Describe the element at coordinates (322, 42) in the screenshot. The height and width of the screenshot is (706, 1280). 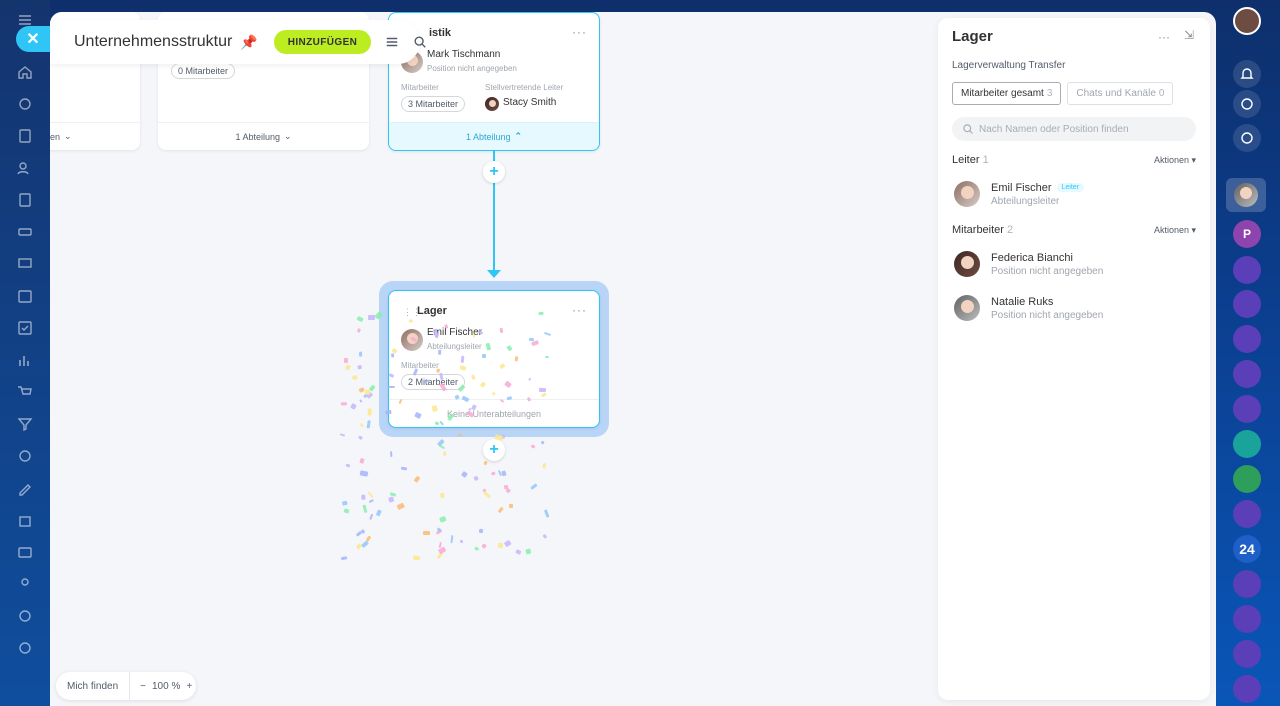
I see `add-button: HINZUFÜGEN` at that location.